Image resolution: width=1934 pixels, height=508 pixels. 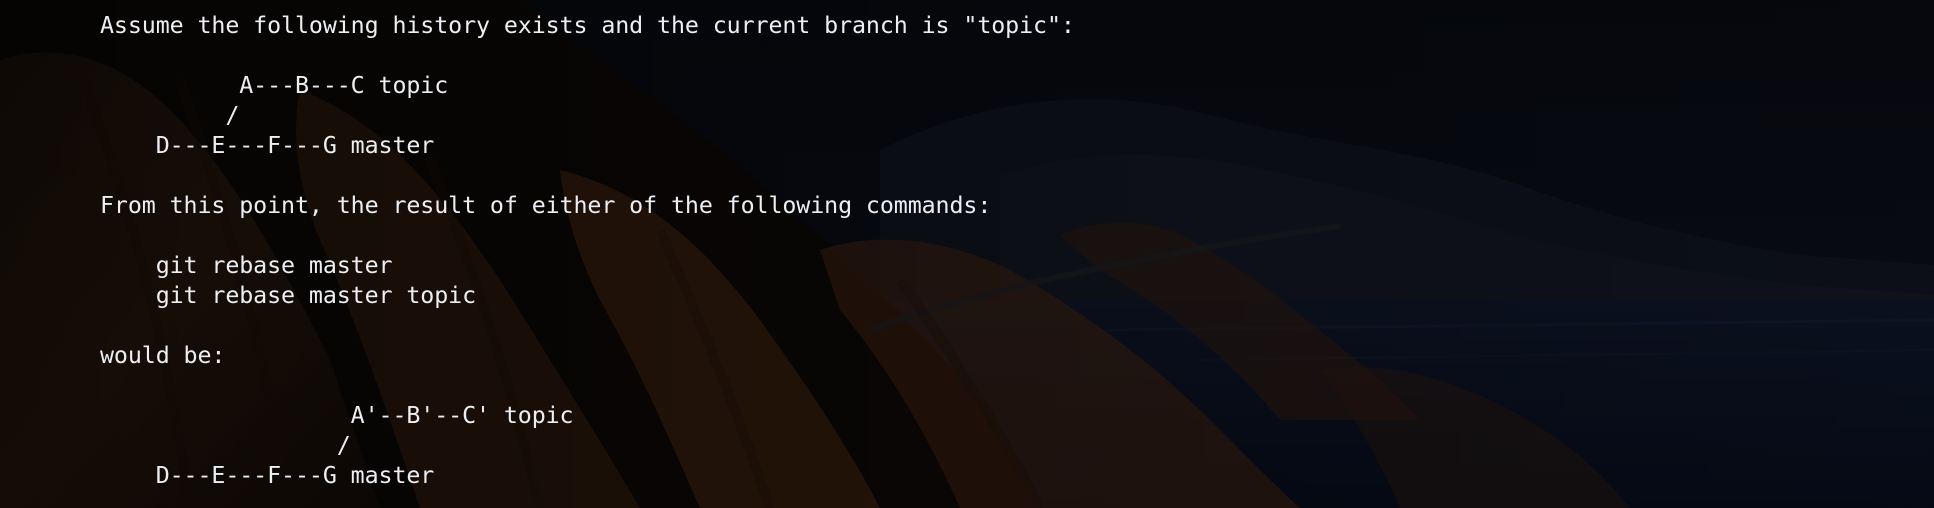 I want to click on output-line-14: A'--B'--C' topic, so click(x=337, y=415).